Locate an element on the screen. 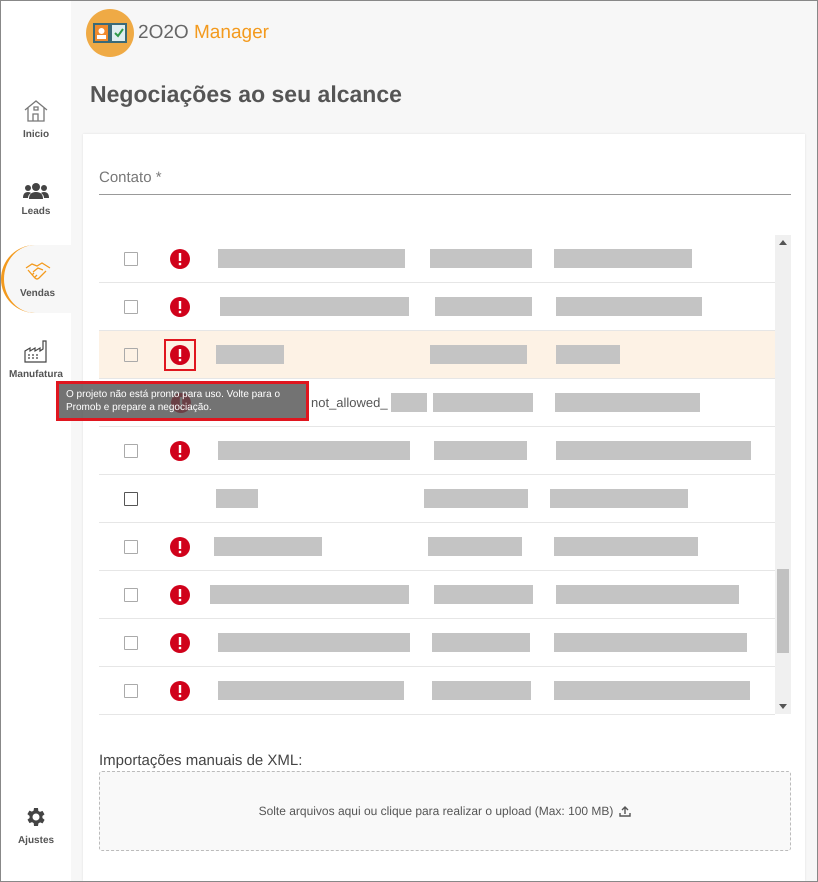 This screenshot has height=882, width=818. section-label: Importações manuais de XML: is located at coordinates (201, 760).